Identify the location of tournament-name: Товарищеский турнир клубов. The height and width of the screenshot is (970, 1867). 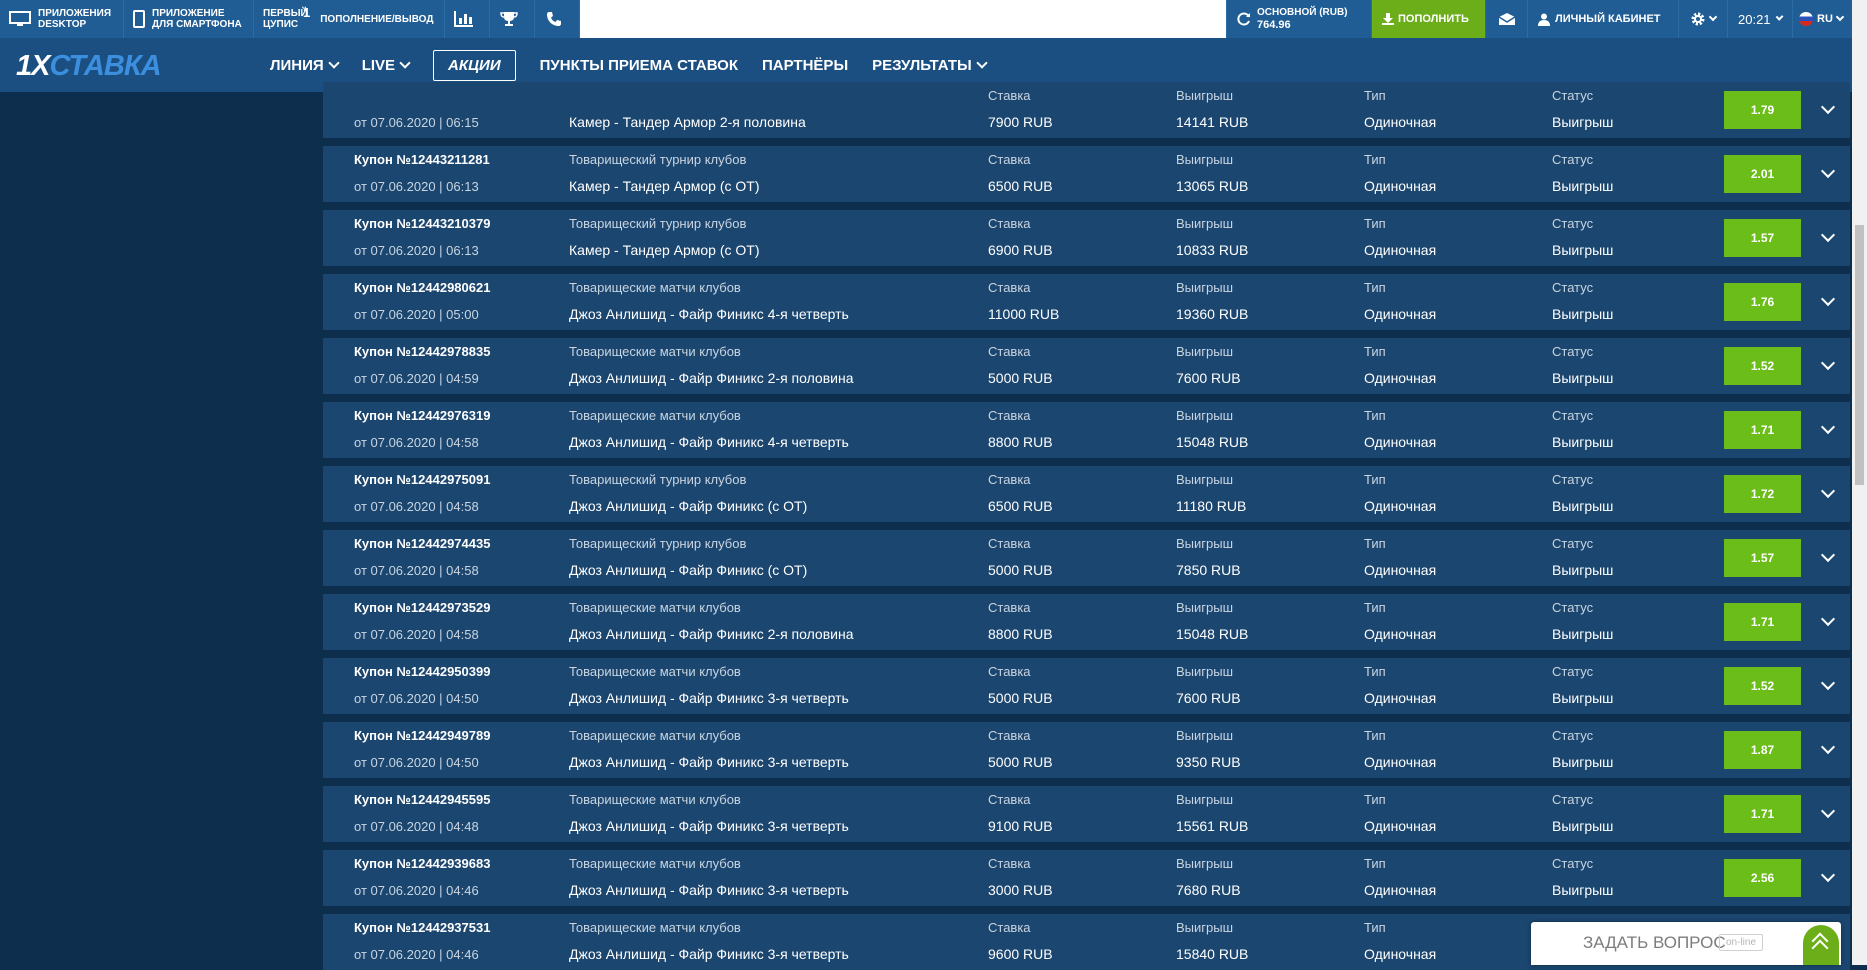
(658, 479).